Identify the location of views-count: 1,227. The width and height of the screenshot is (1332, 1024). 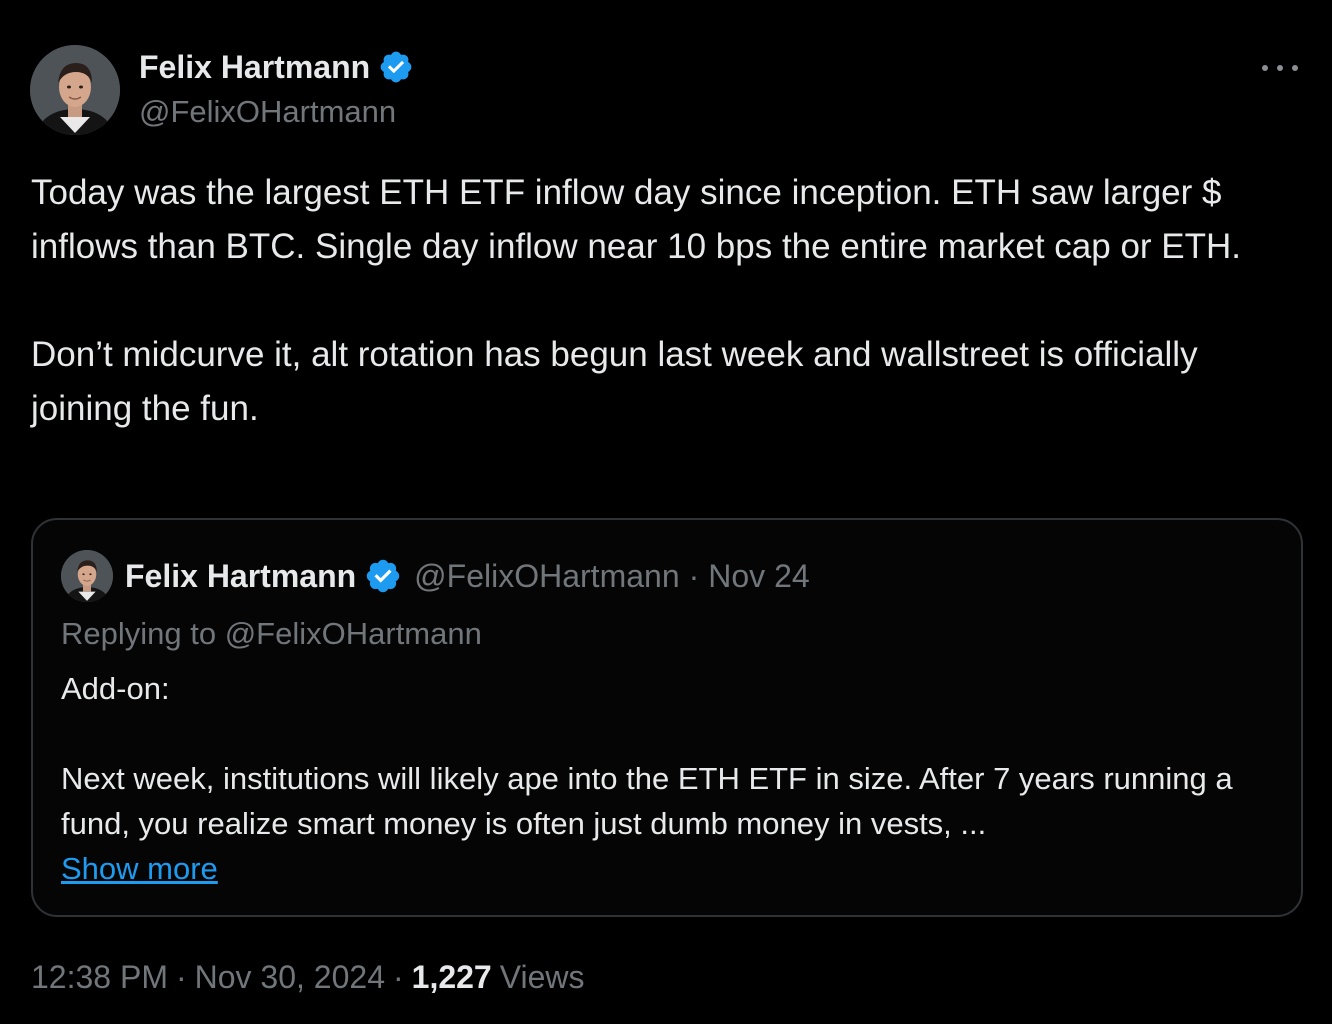
(451, 977).